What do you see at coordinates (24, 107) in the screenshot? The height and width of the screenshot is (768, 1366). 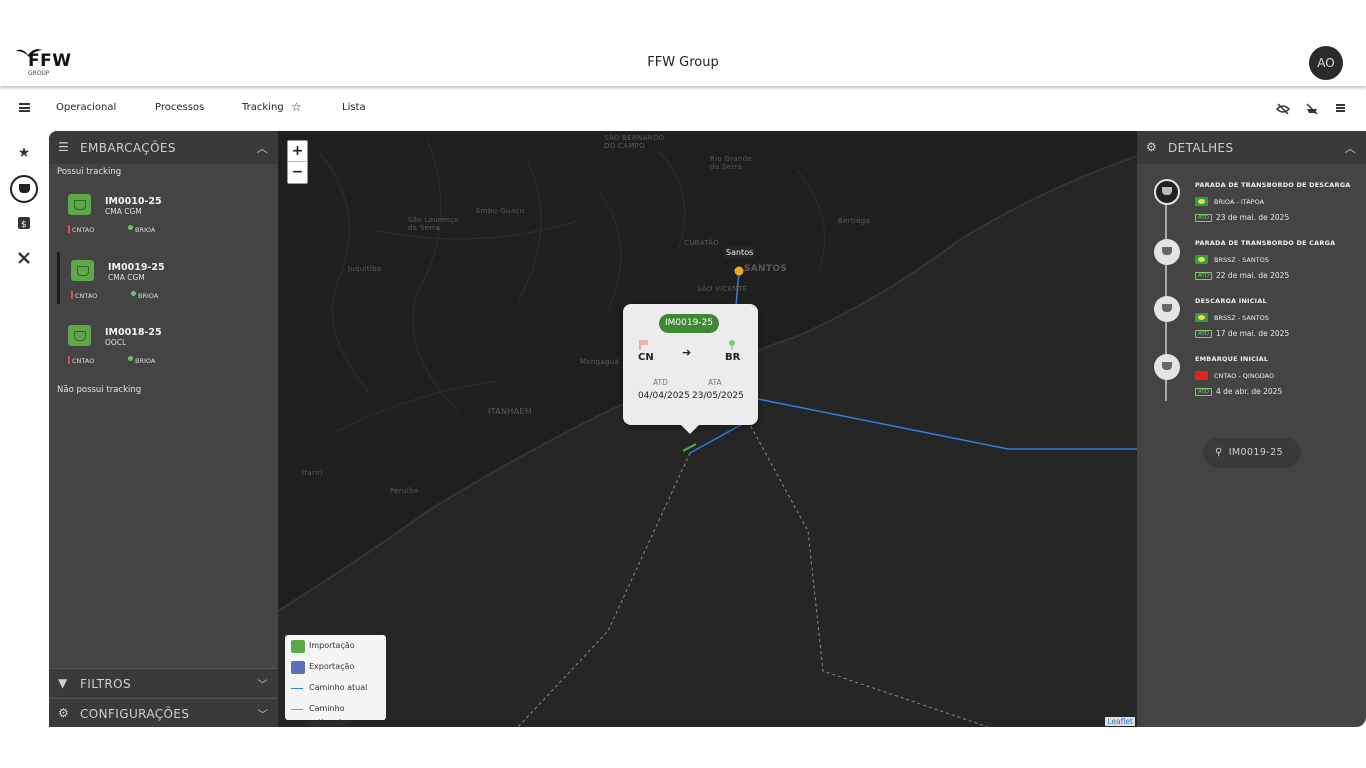 I see `menu-icon` at bounding box center [24, 107].